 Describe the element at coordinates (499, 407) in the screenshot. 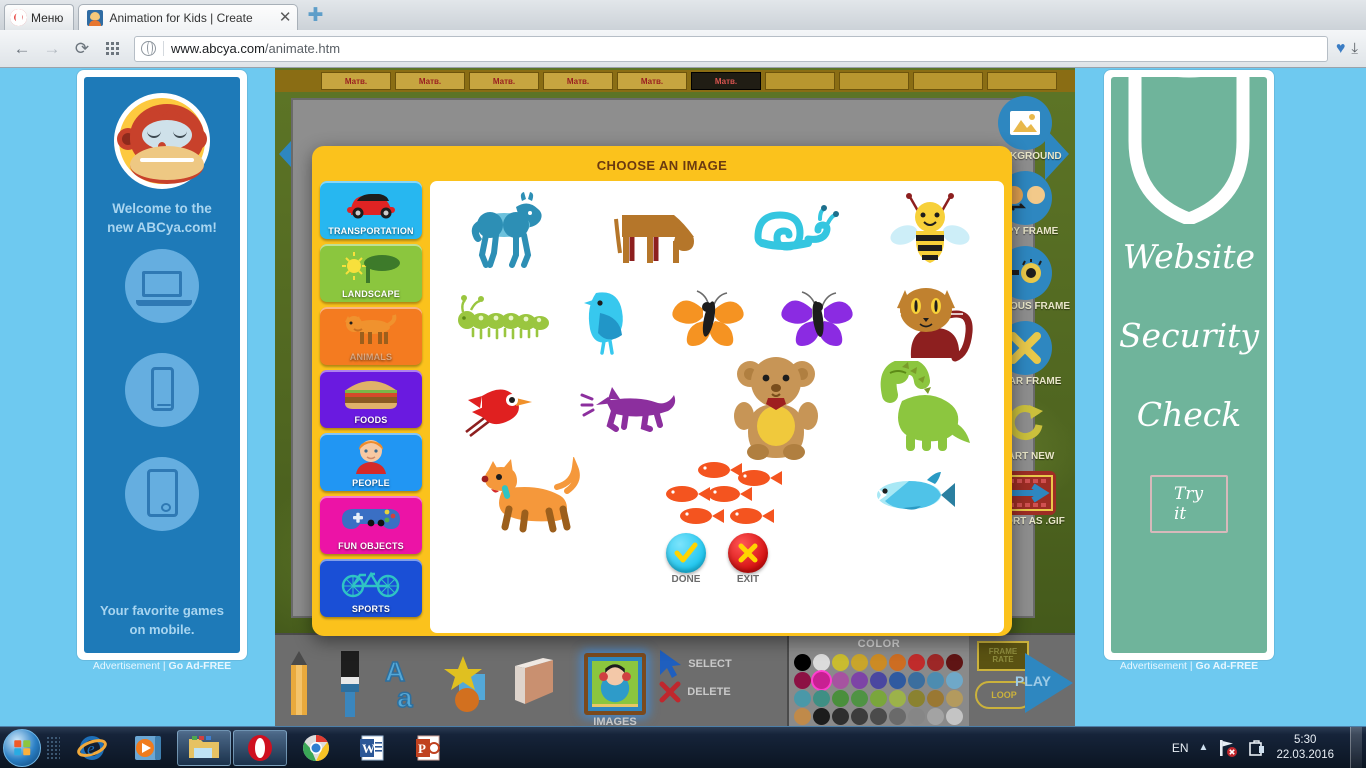

I see `gallery-item-bird-red` at that location.